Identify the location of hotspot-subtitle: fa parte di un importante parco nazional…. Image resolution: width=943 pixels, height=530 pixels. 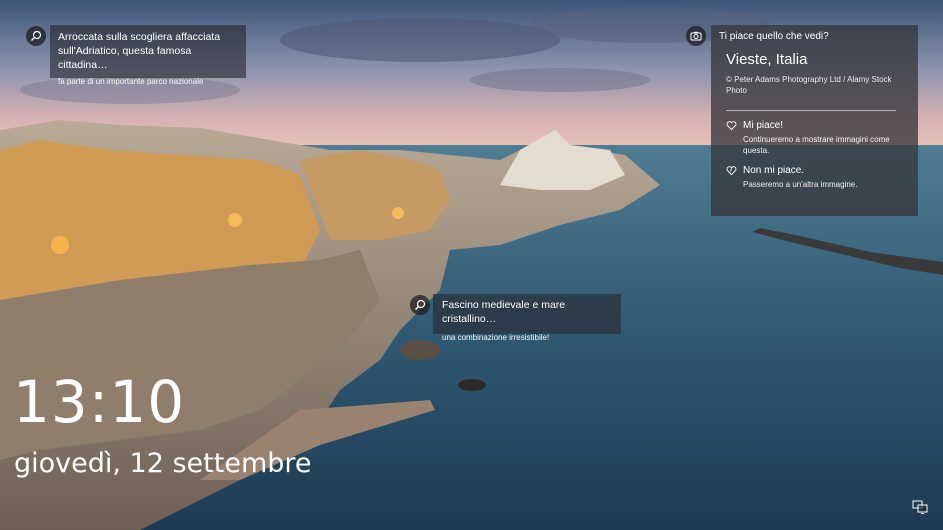
(131, 81).